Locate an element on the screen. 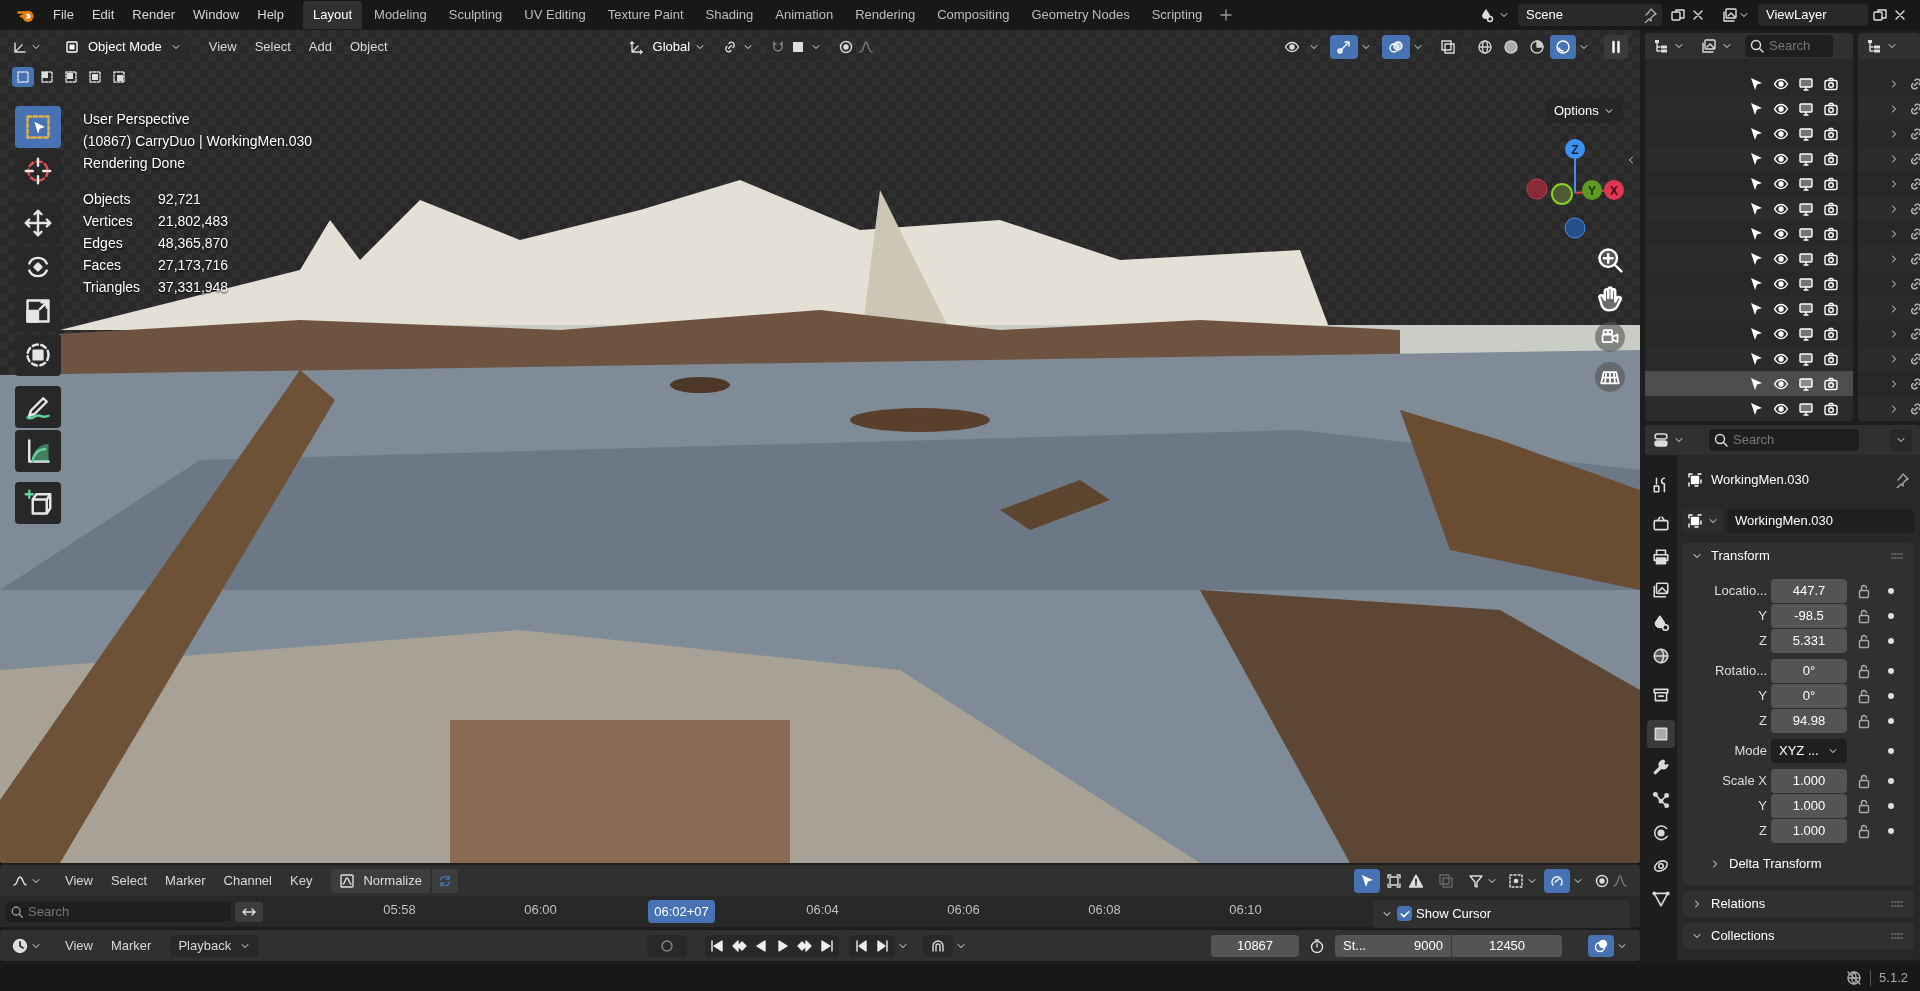 This screenshot has width=1920, height=991. stat-value: 27,173,716 is located at coordinates (193, 265).